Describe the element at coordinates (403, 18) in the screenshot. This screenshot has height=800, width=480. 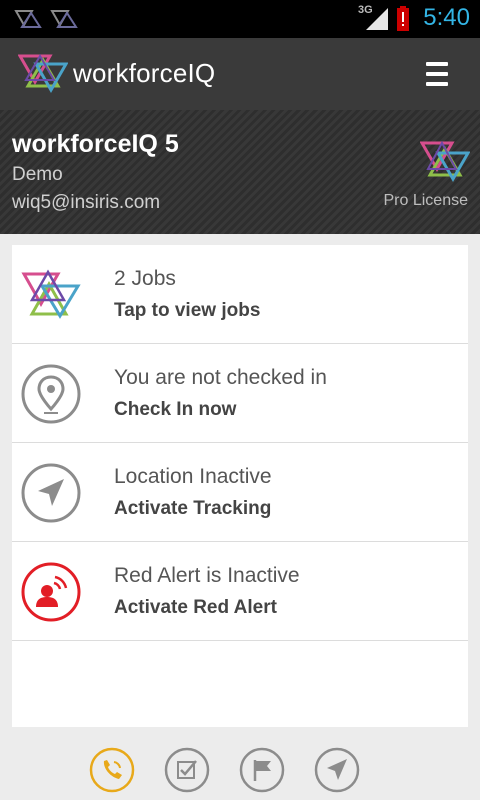
I see `battery-icon` at that location.